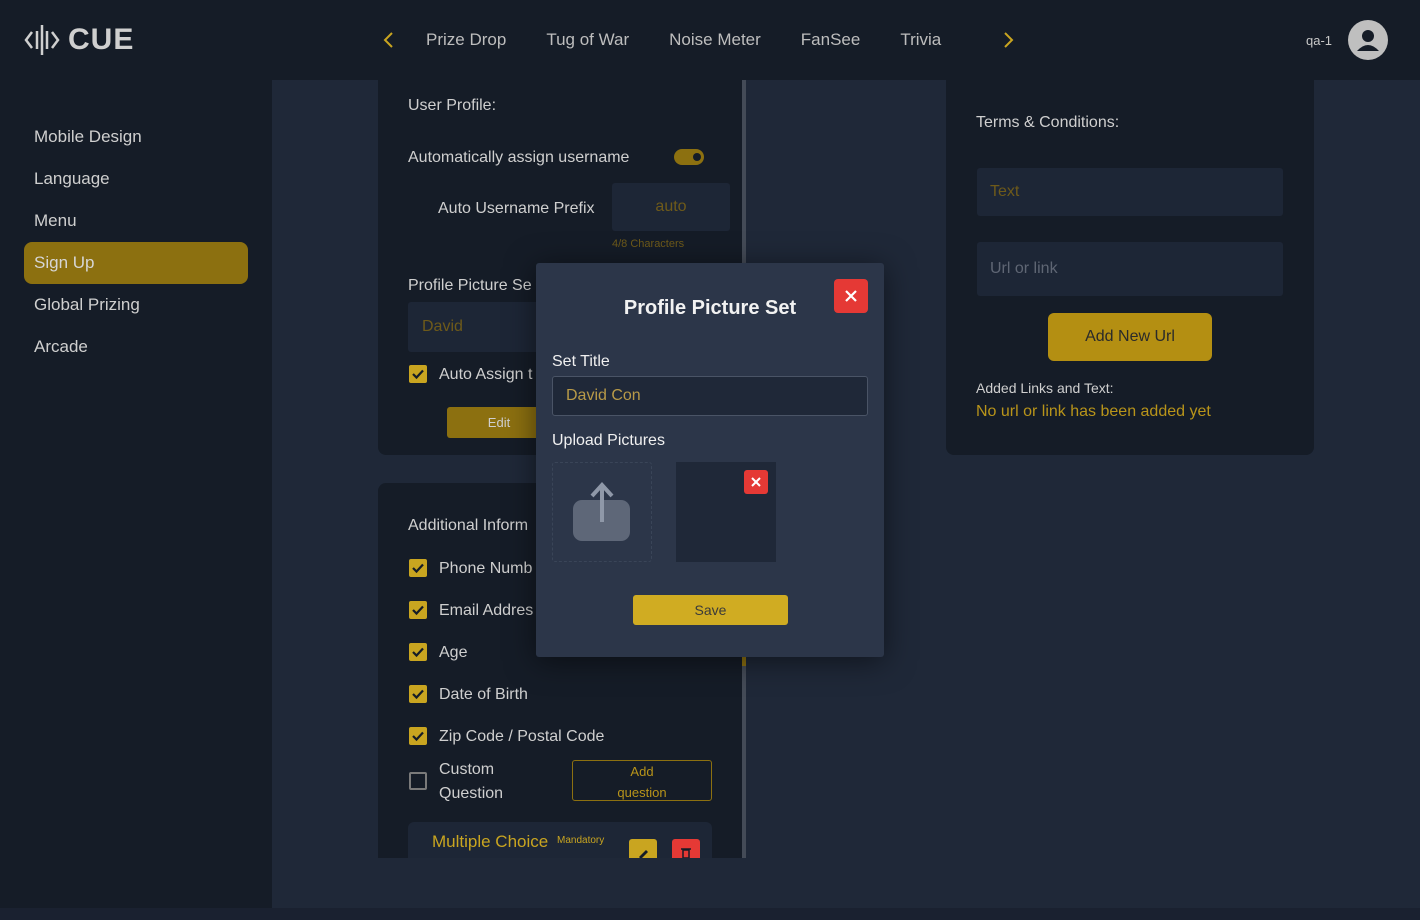 The width and height of the screenshot is (1420, 920). Describe the element at coordinates (831, 40) in the screenshot. I see `tab-fansee: FanSee` at that location.